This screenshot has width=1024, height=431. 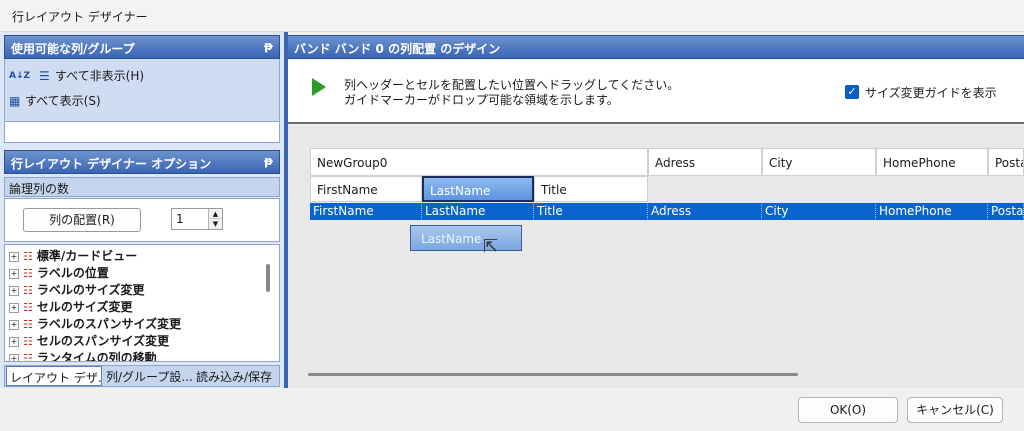 I want to click on tree-item-label: ランタイムの列の移動, so click(x=96, y=356).